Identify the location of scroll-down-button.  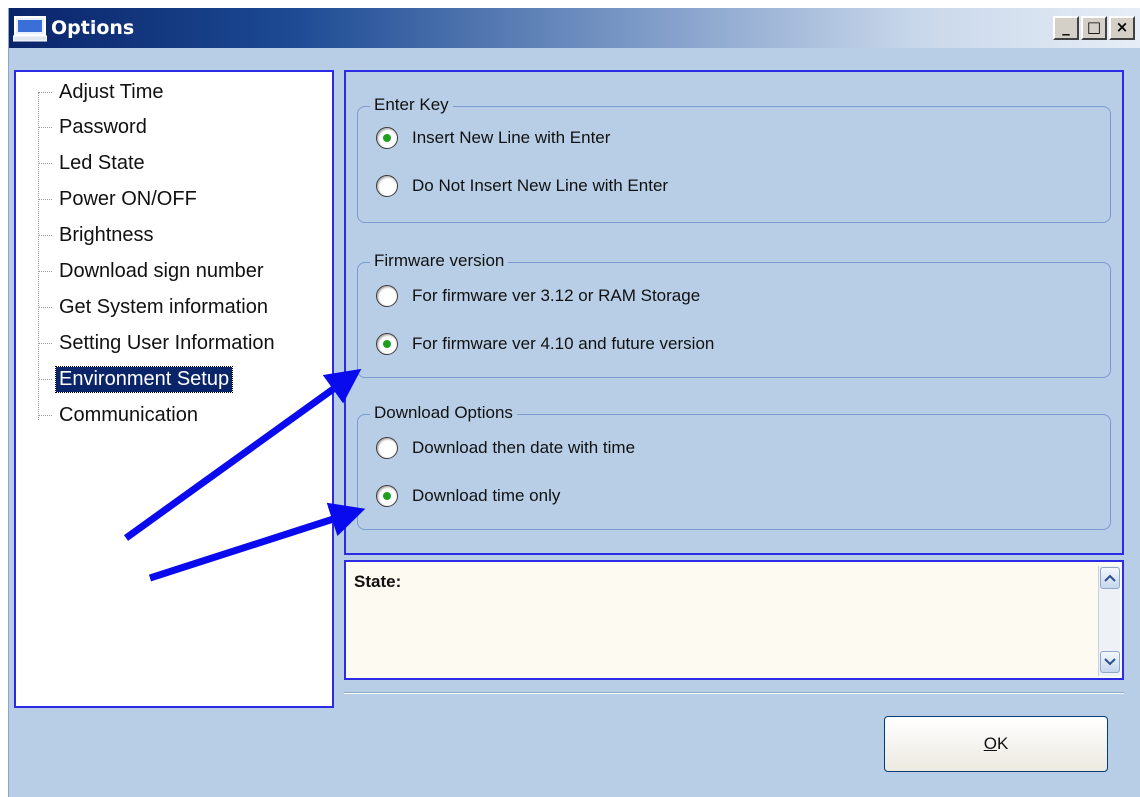
(1110, 662).